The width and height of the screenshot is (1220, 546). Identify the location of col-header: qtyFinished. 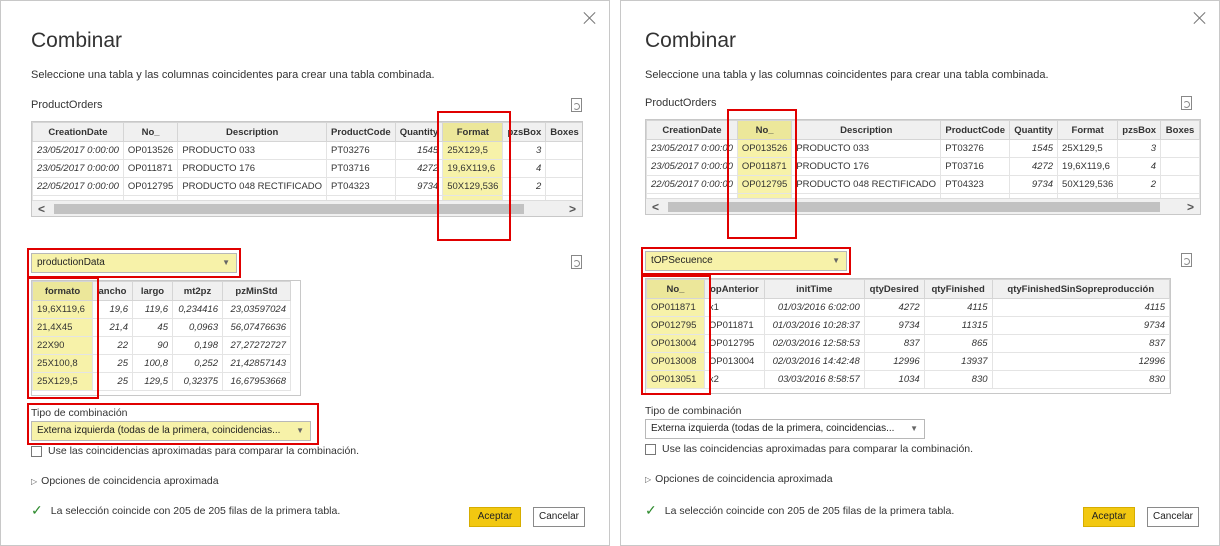
(958, 289).